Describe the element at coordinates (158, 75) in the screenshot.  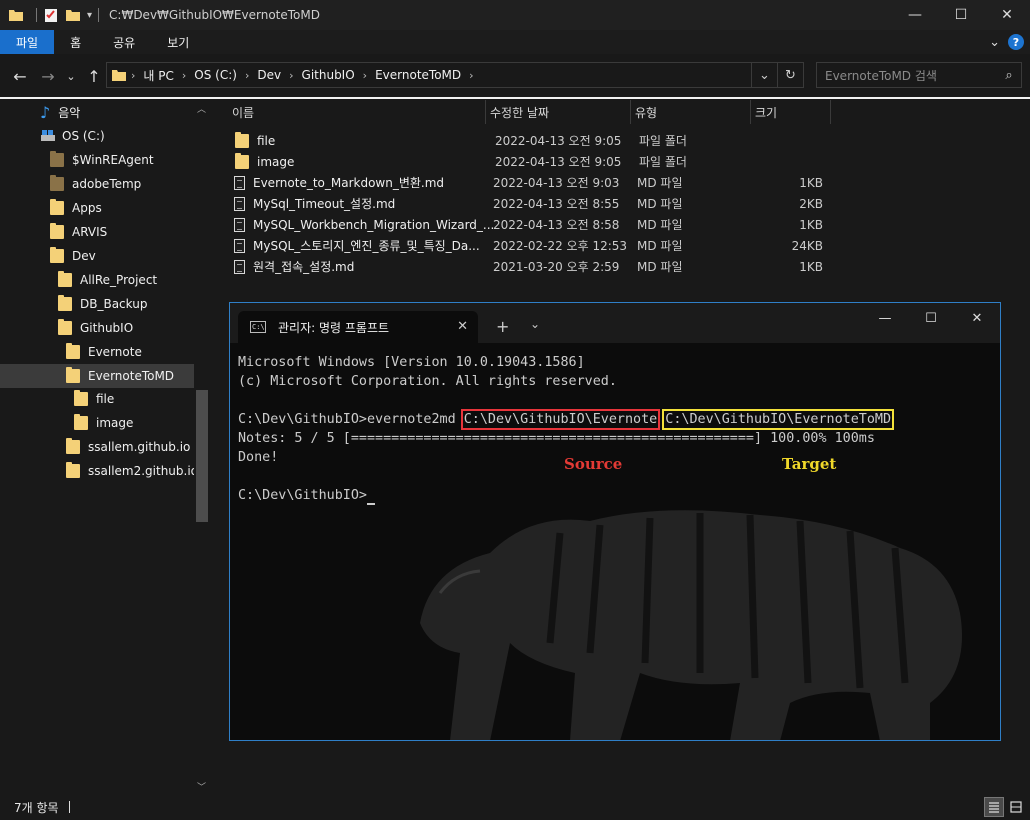
I see `breadcrumb-my-pc: 내 PC` at that location.